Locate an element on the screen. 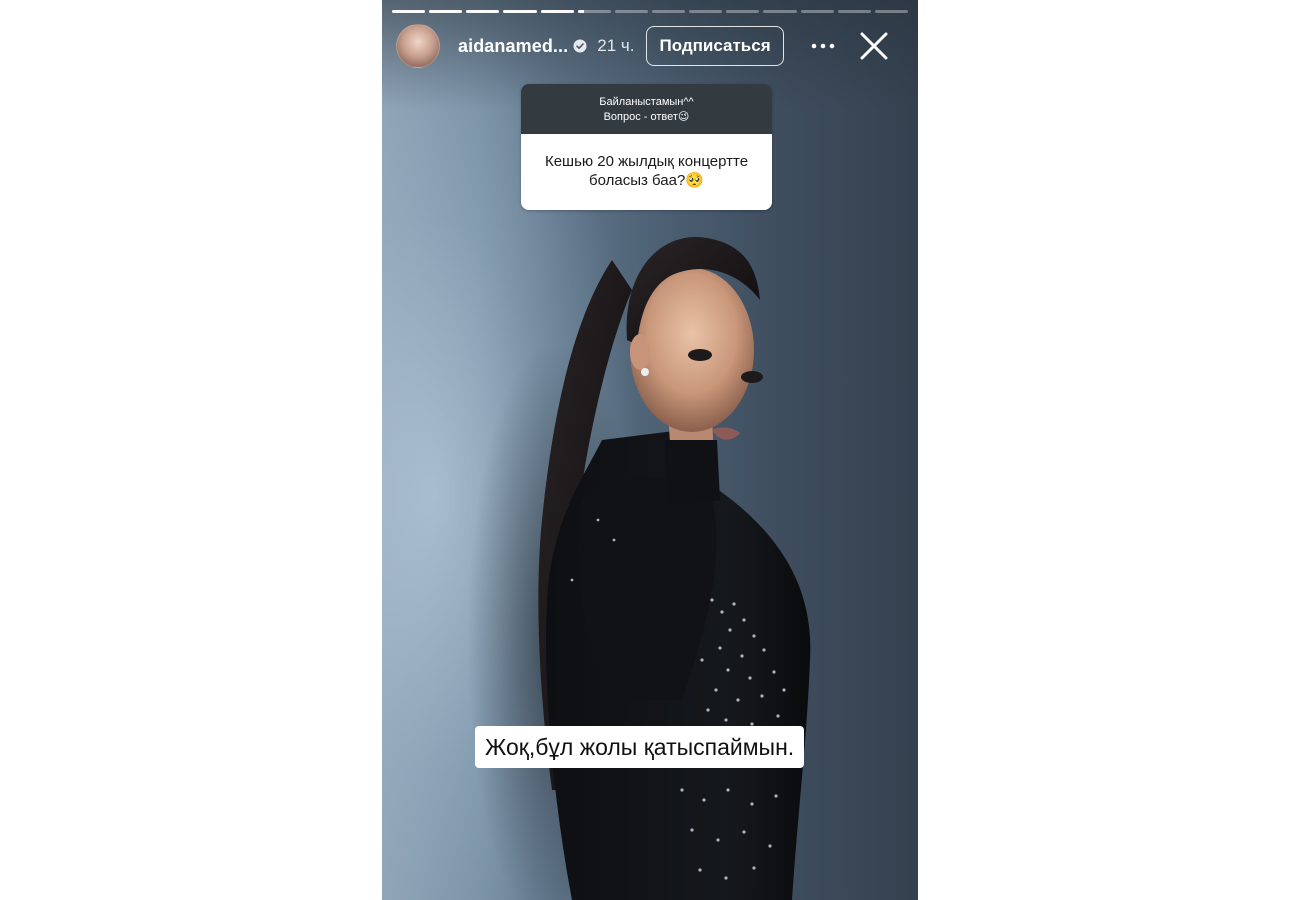  question-text-line1: Кешью 20 жылдық концертте is located at coordinates (646, 161).